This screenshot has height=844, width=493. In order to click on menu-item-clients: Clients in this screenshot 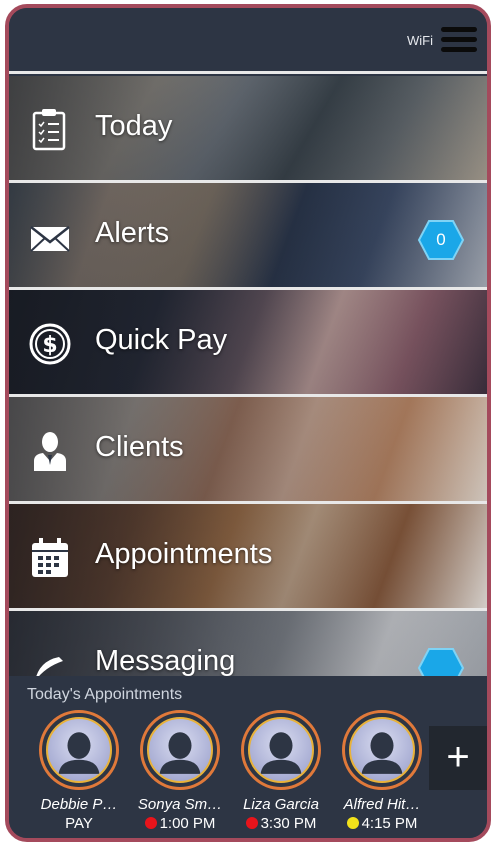, I will do `click(248, 450)`.